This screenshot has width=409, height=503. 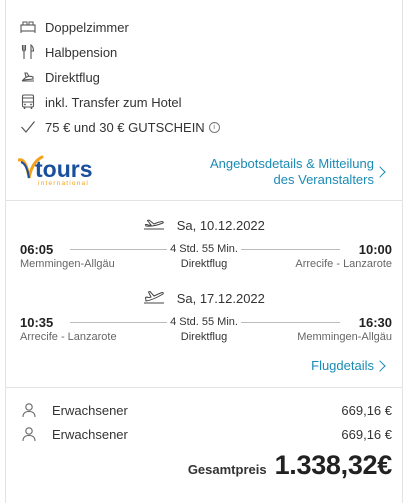 What do you see at coordinates (125, 127) in the screenshot?
I see `feature-voucher-label: 75 € und 30 € GUTSCHEIN` at bounding box center [125, 127].